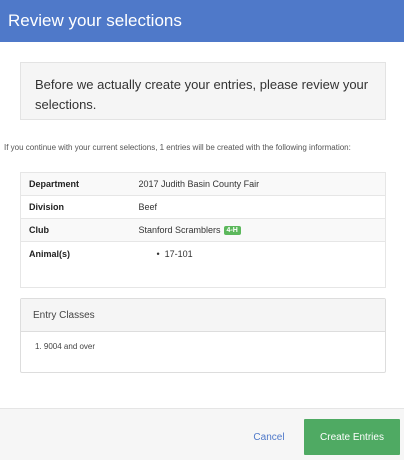 Image resolution: width=404 pixels, height=460 pixels. What do you see at coordinates (352, 437) in the screenshot?
I see `create-entries-button: Create Entries` at bounding box center [352, 437].